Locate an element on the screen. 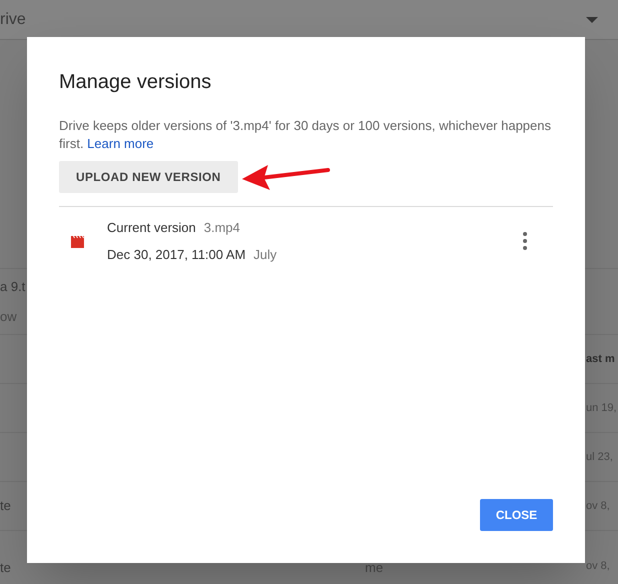  column-header: ast m is located at coordinates (600, 358).